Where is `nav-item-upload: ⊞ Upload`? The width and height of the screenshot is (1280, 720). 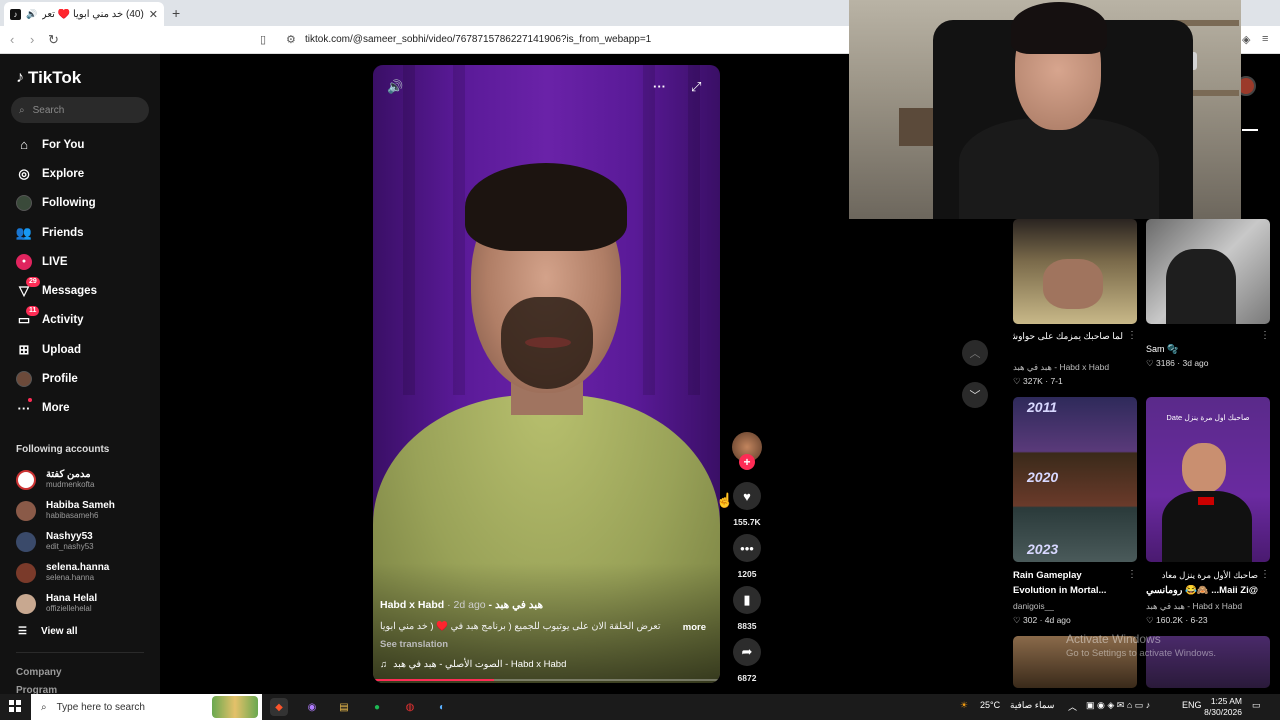
nav-item-upload: ⊞ Upload is located at coordinates (80, 349).